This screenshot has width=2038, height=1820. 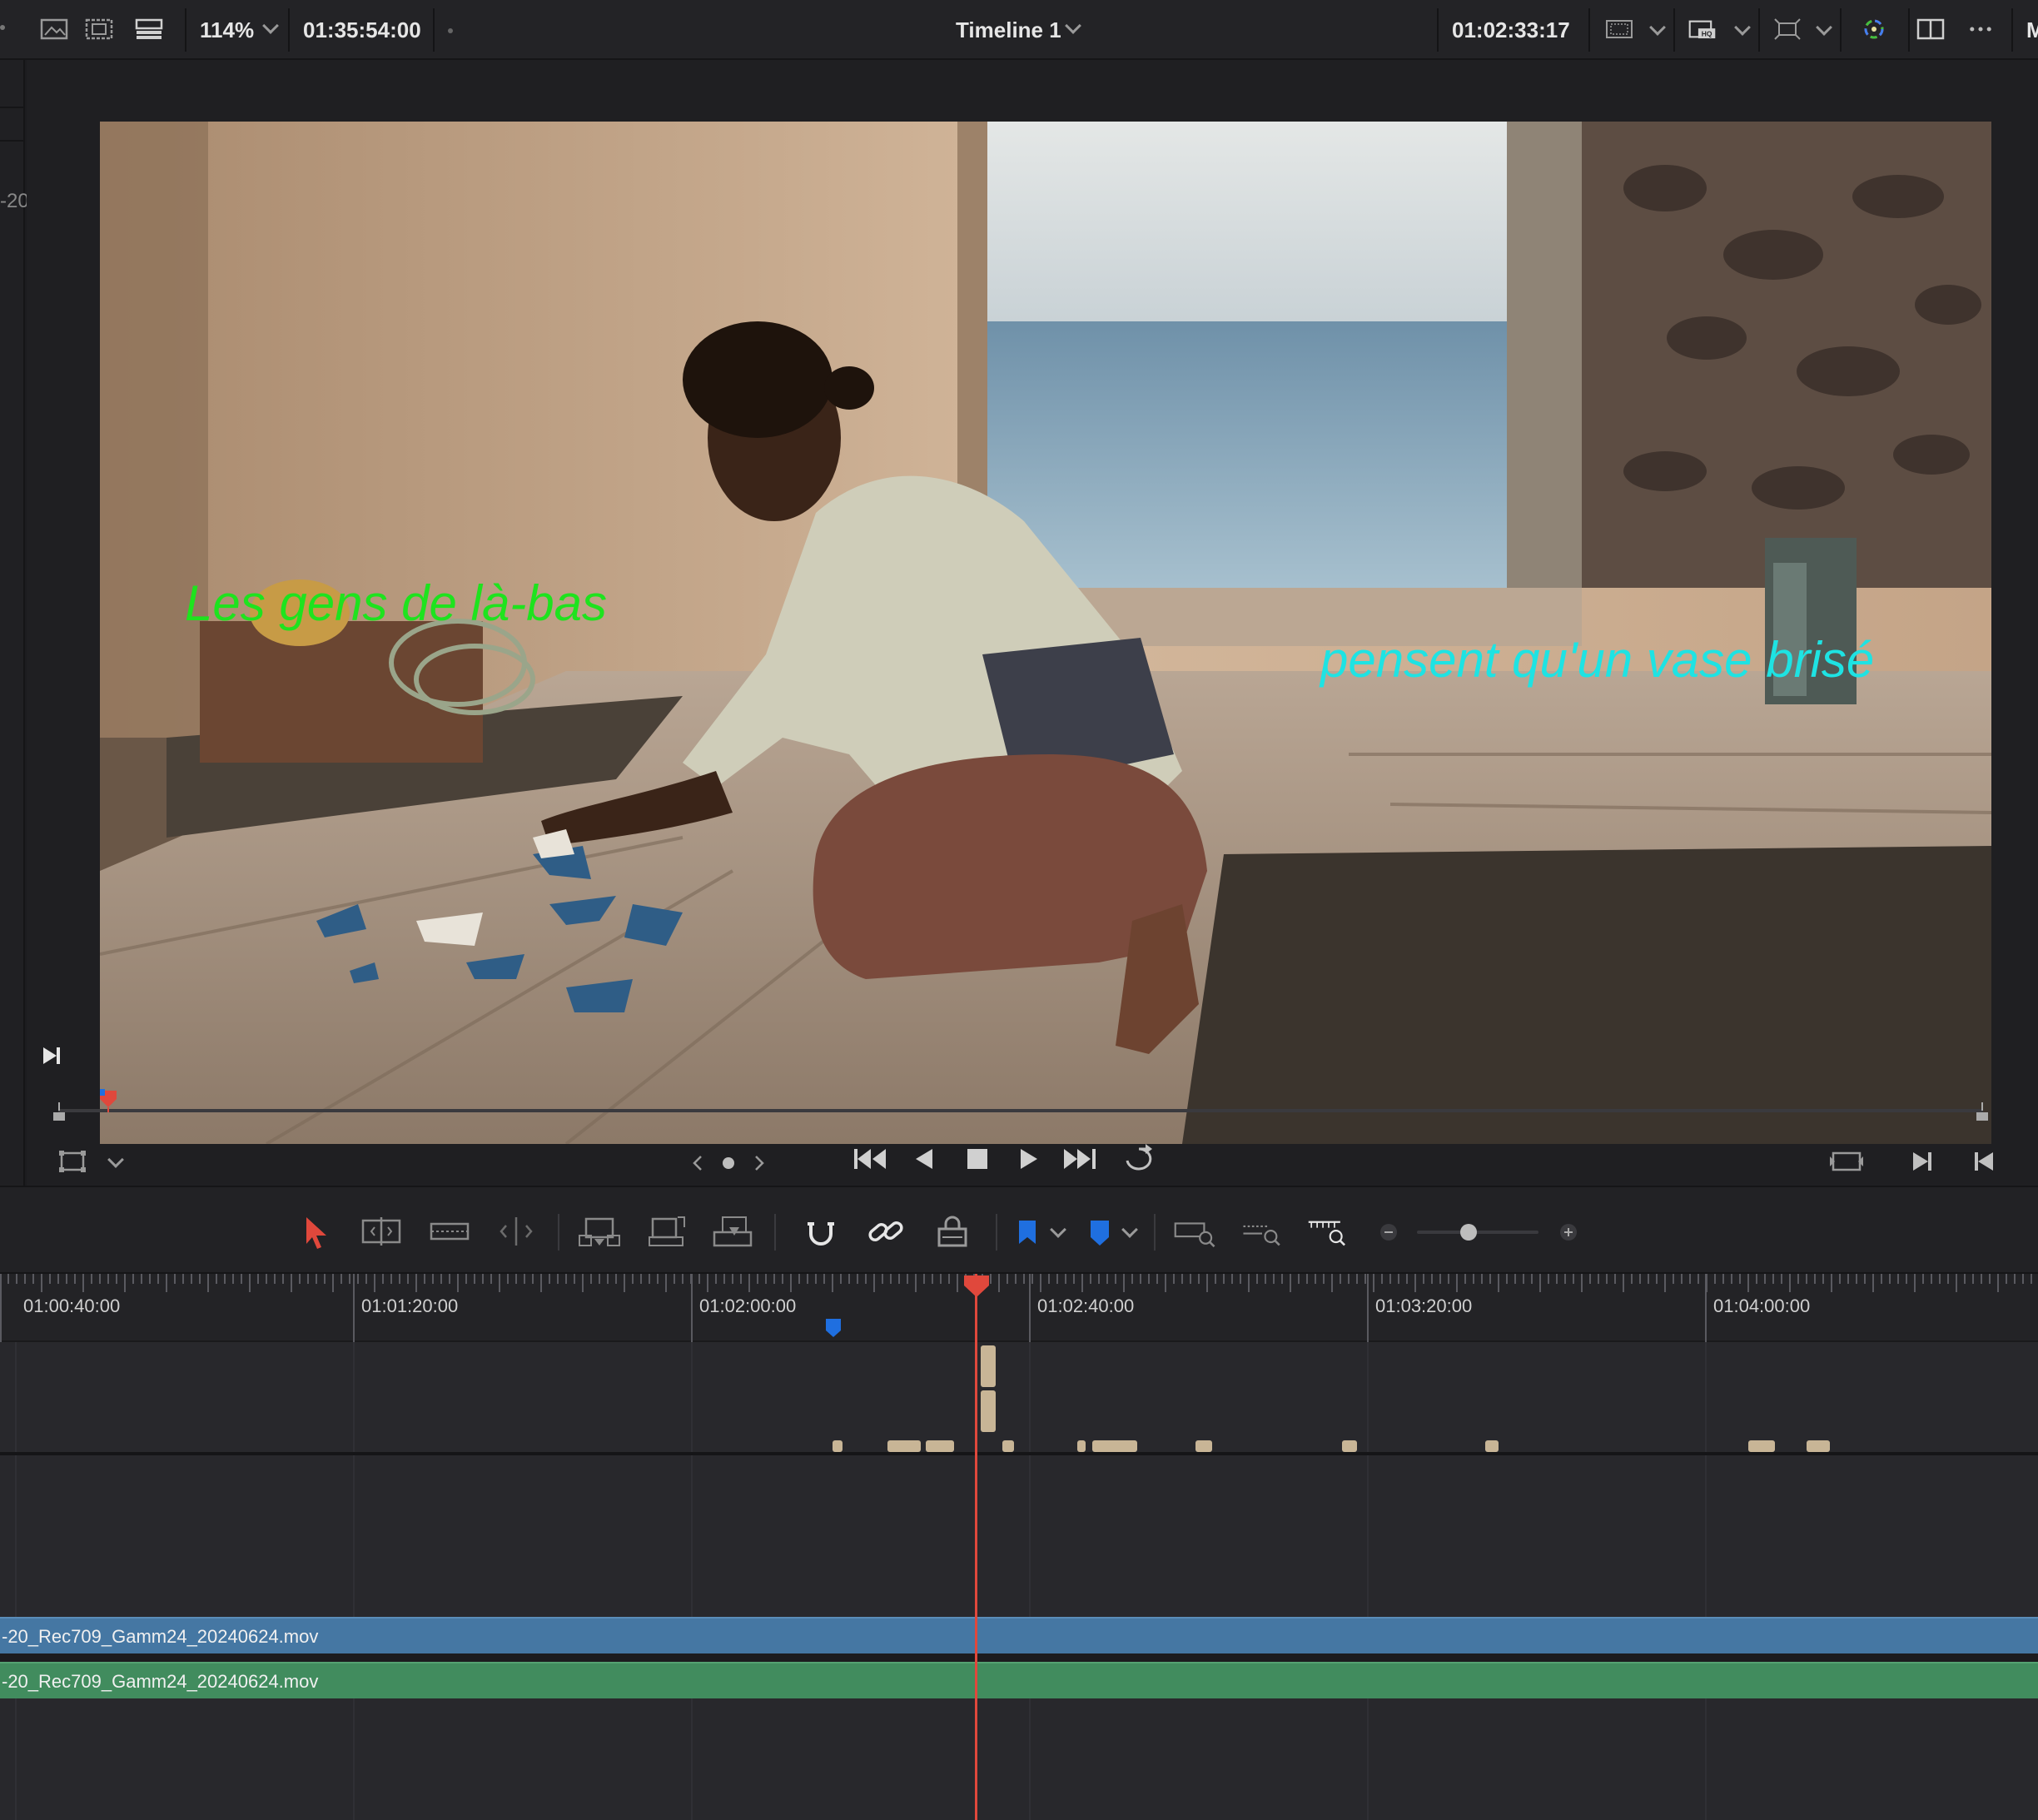 I want to click on transport-controls, so click(x=1032, y=1154).